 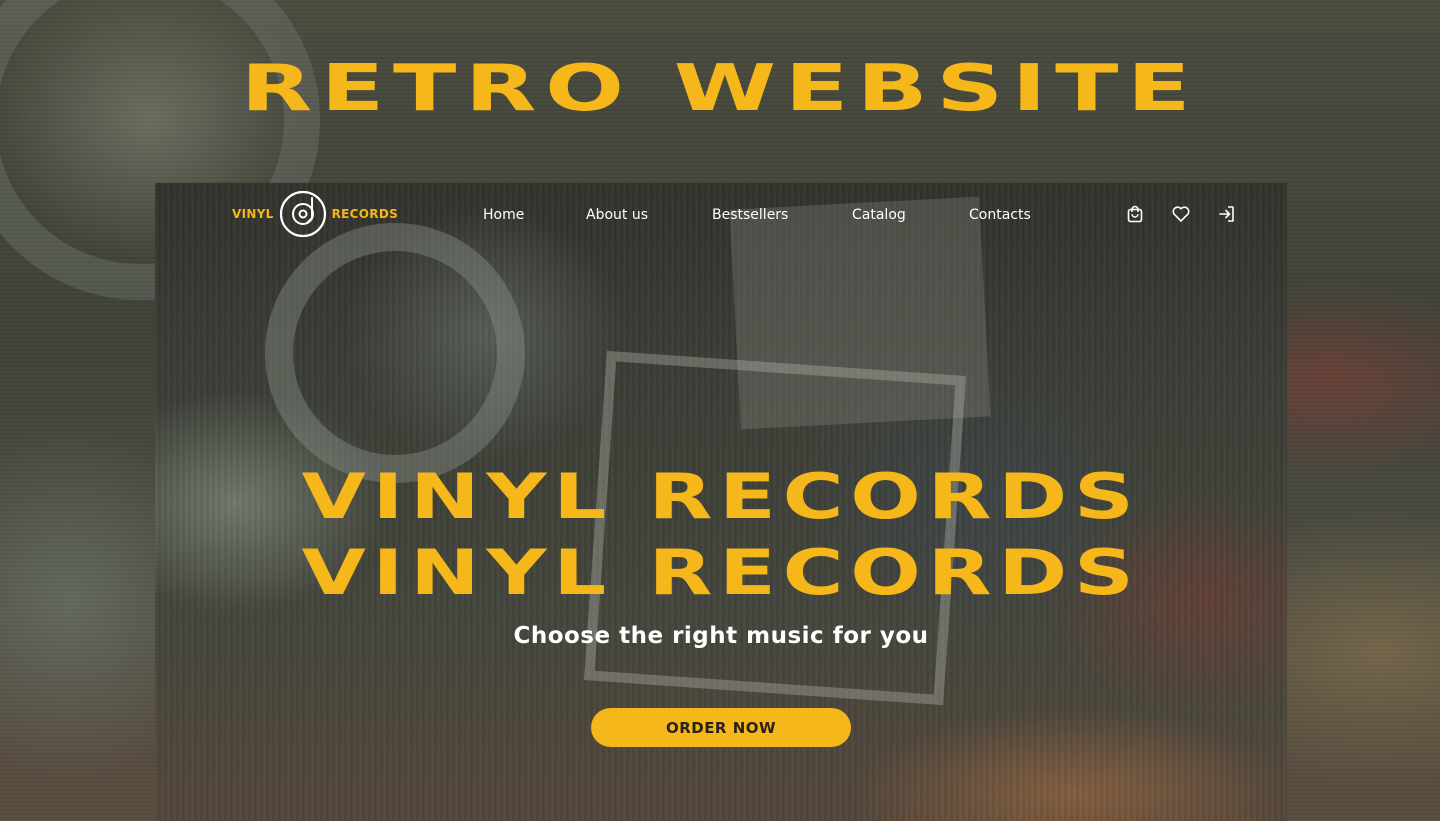 What do you see at coordinates (617, 215) in the screenshot?
I see `nav-link-about-us: About us` at bounding box center [617, 215].